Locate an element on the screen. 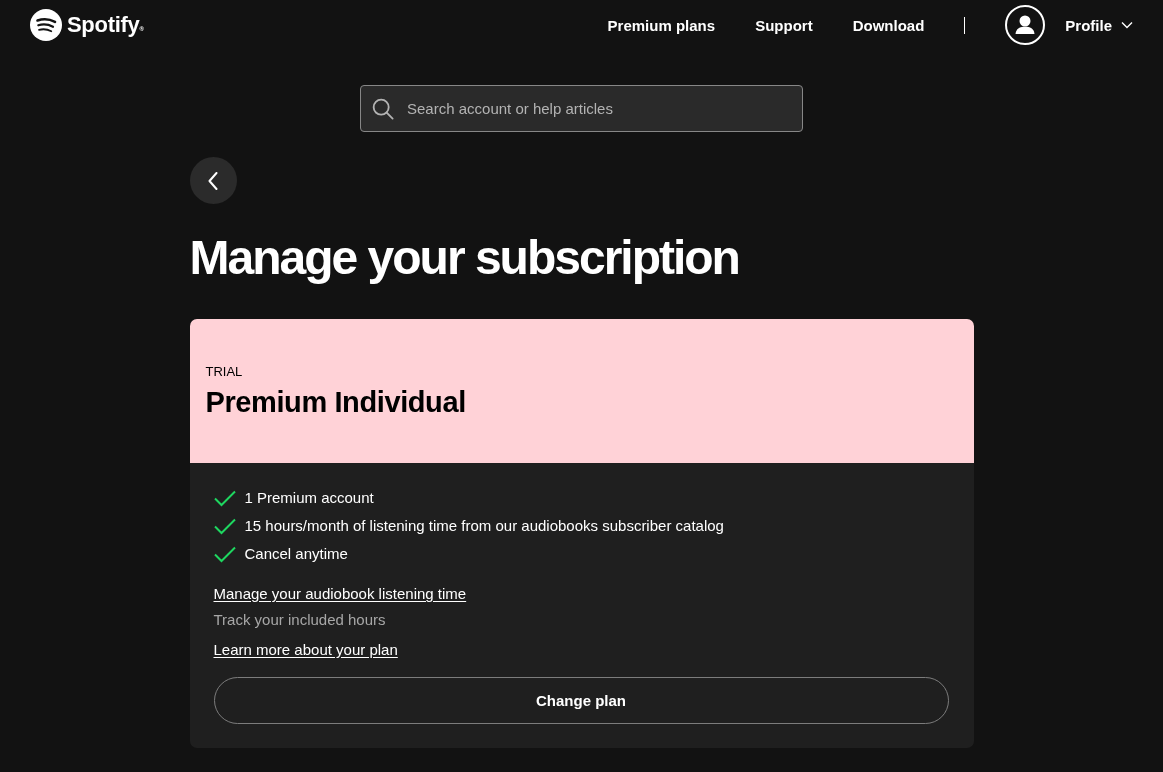  person-icon is located at coordinates (1025, 25).